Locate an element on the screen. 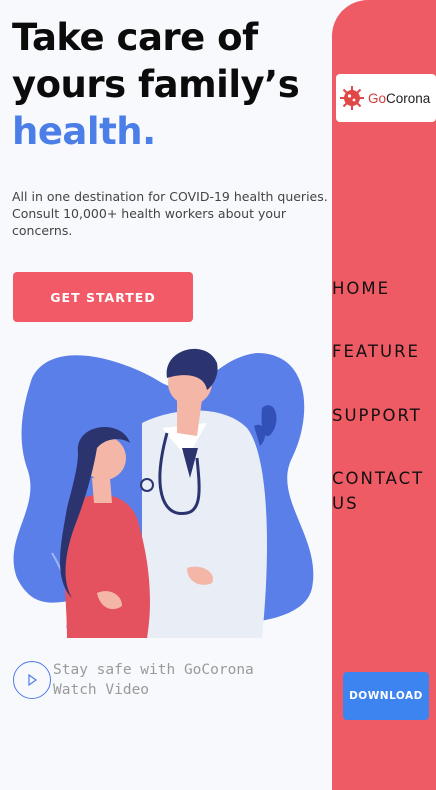  watch-line-2: Watch Video is located at coordinates (101, 690).